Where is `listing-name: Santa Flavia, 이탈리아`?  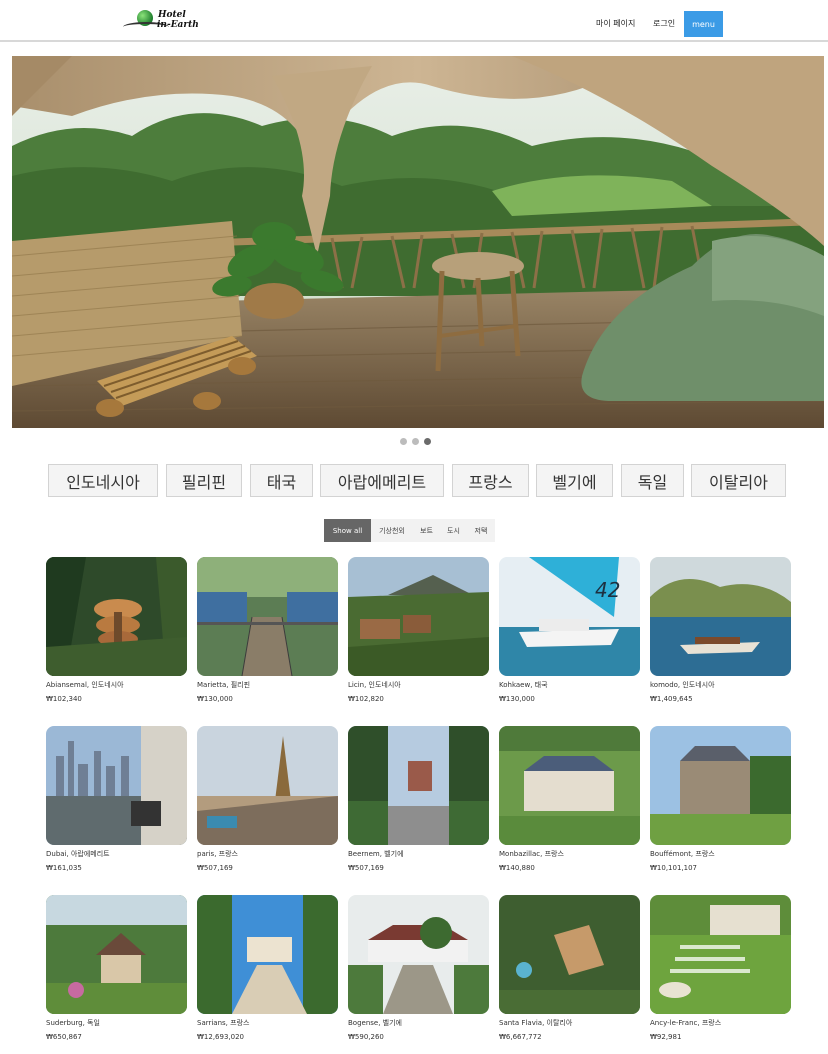 listing-name: Santa Flavia, 이탈리아 is located at coordinates (536, 1023).